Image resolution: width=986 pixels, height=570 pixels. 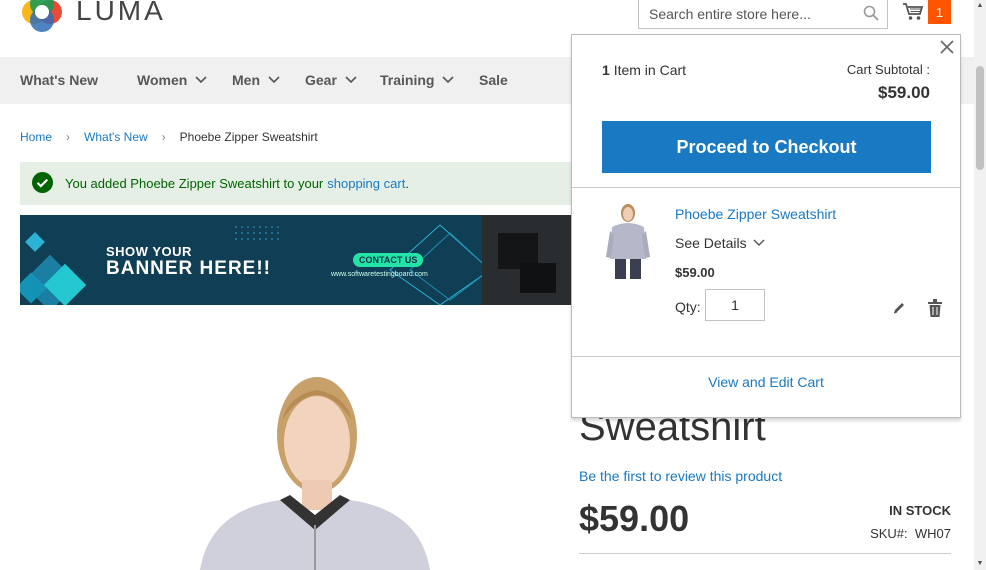 I want to click on nav-item-sale: Sale, so click(x=493, y=80).